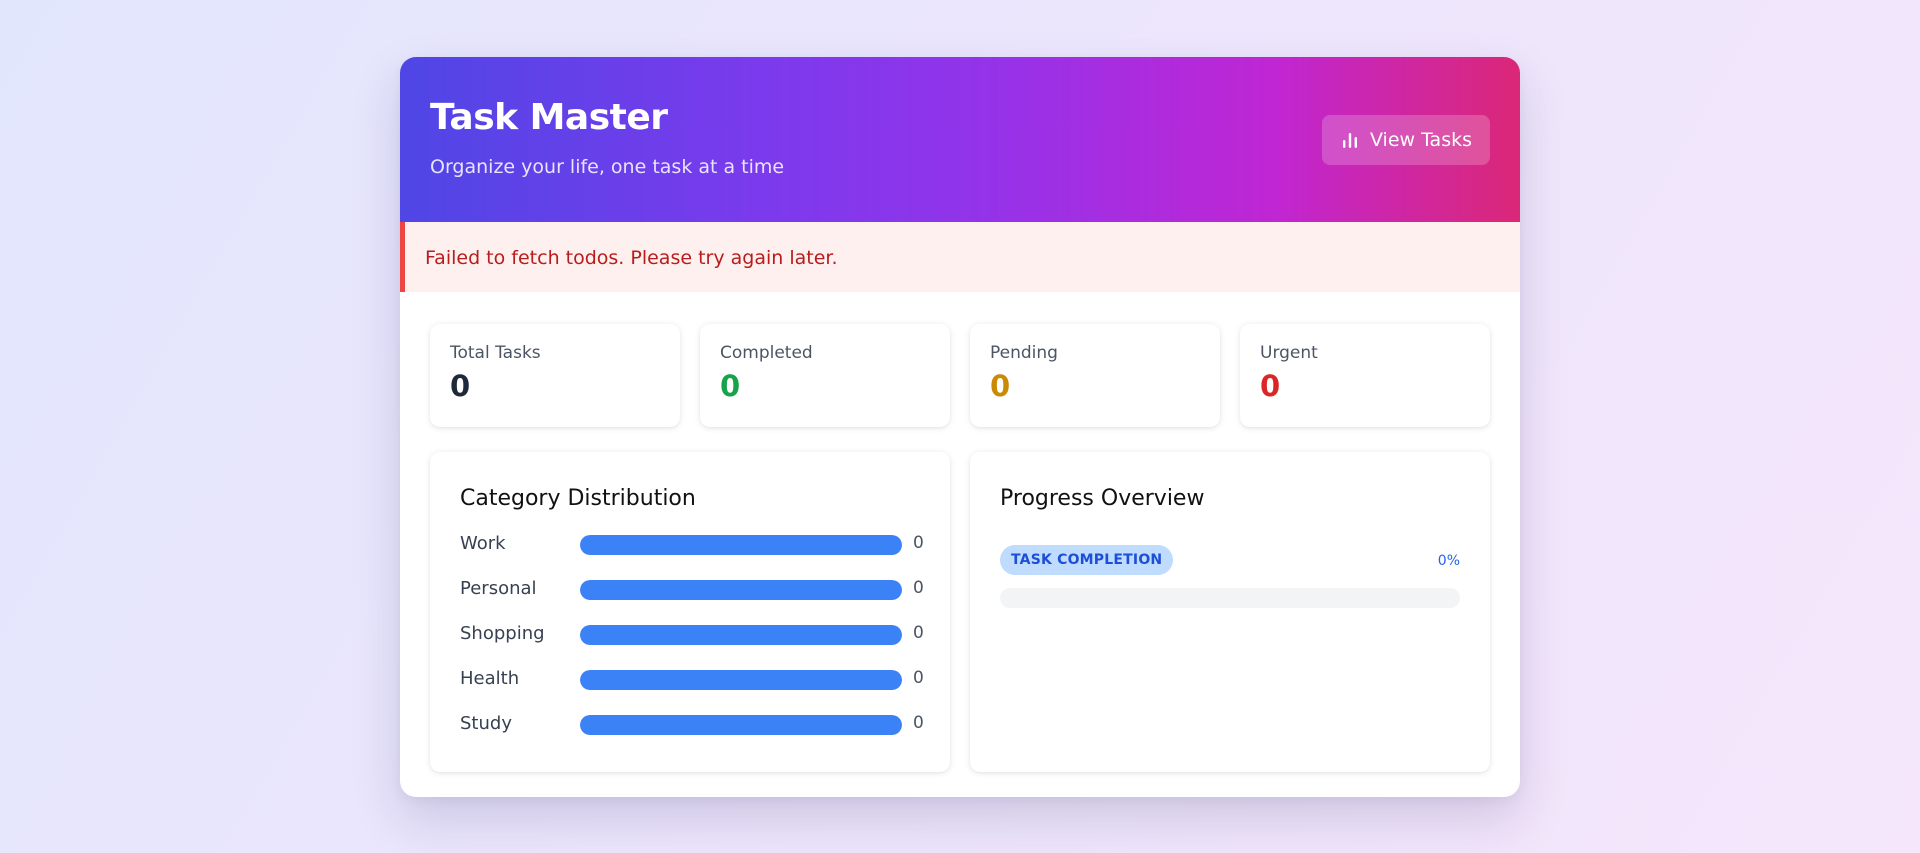 Image resolution: width=1920 pixels, height=853 pixels. Describe the element at coordinates (555, 375) in the screenshot. I see `stat-card-total: Total Tasks 0` at that location.